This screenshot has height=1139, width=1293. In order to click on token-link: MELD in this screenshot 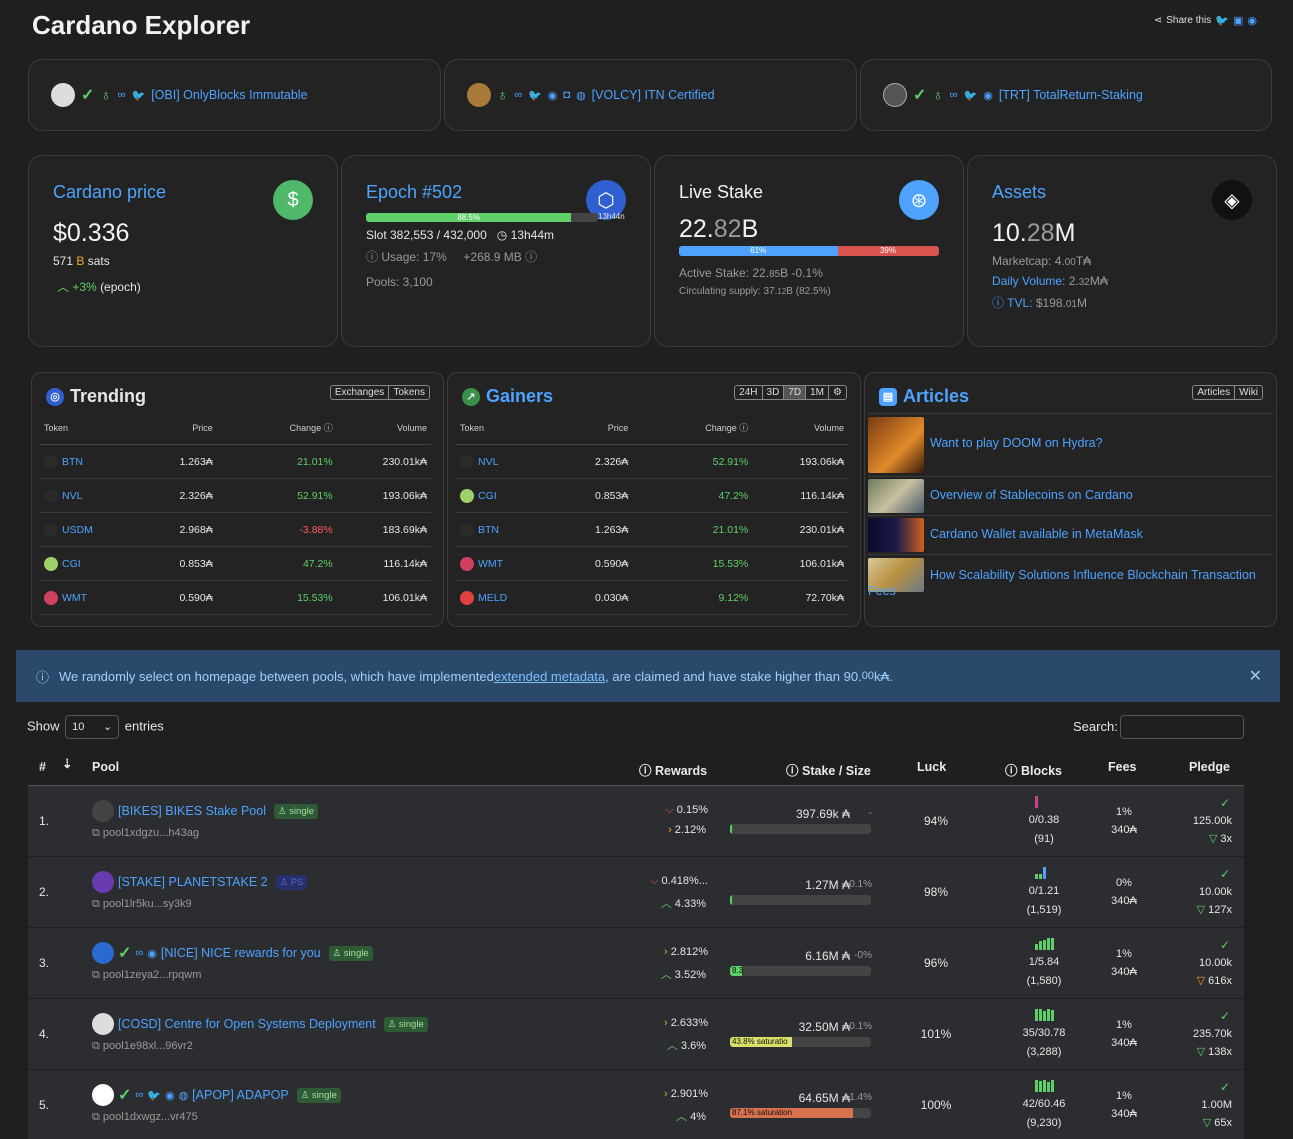, I will do `click(492, 597)`.